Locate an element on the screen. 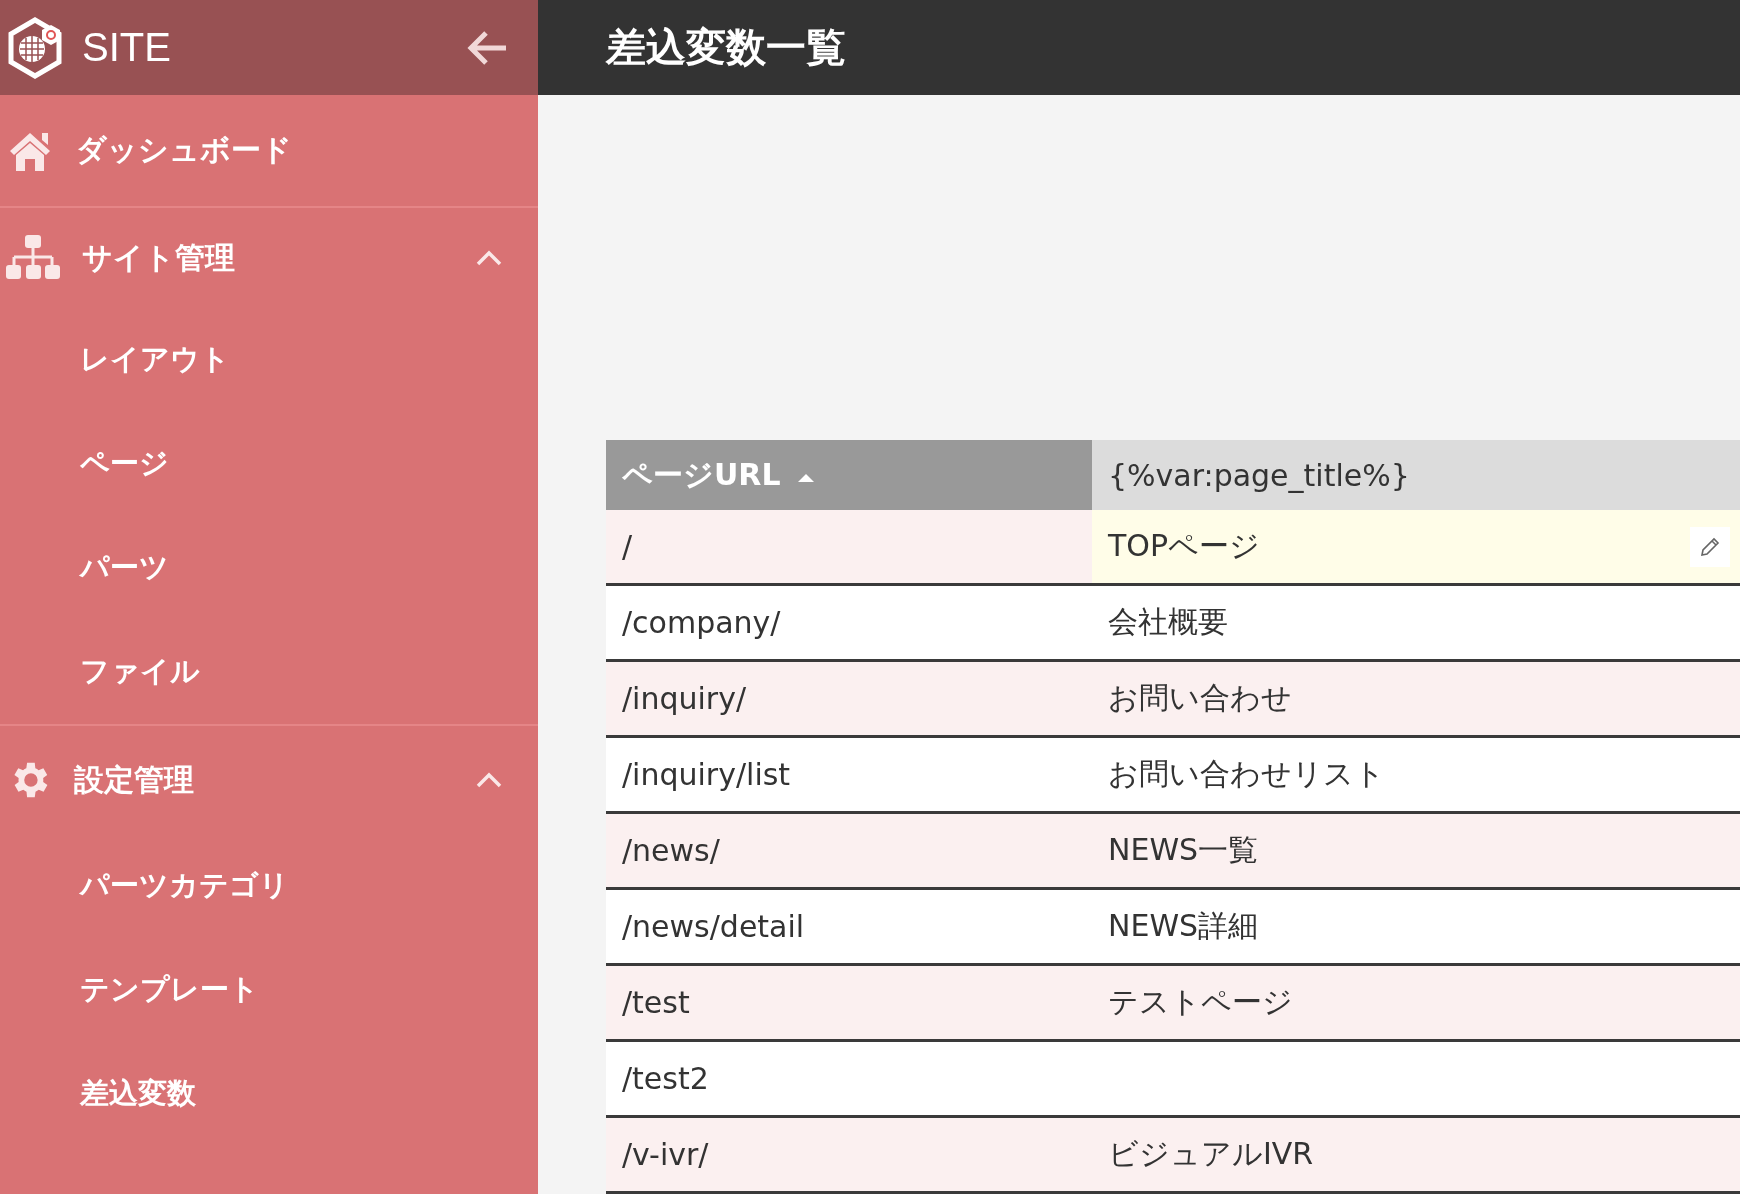 The image size is (1740, 1194). table-cell: ビジュアルIVR is located at coordinates (1416, 1154).